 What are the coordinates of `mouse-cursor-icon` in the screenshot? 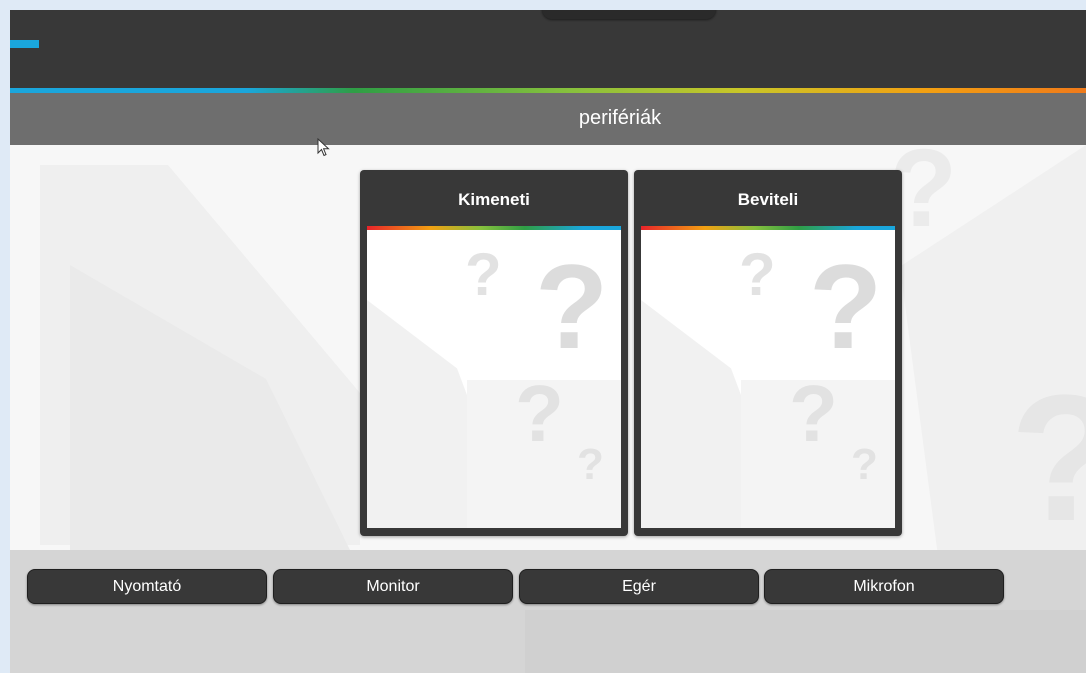 It's located at (323, 147).